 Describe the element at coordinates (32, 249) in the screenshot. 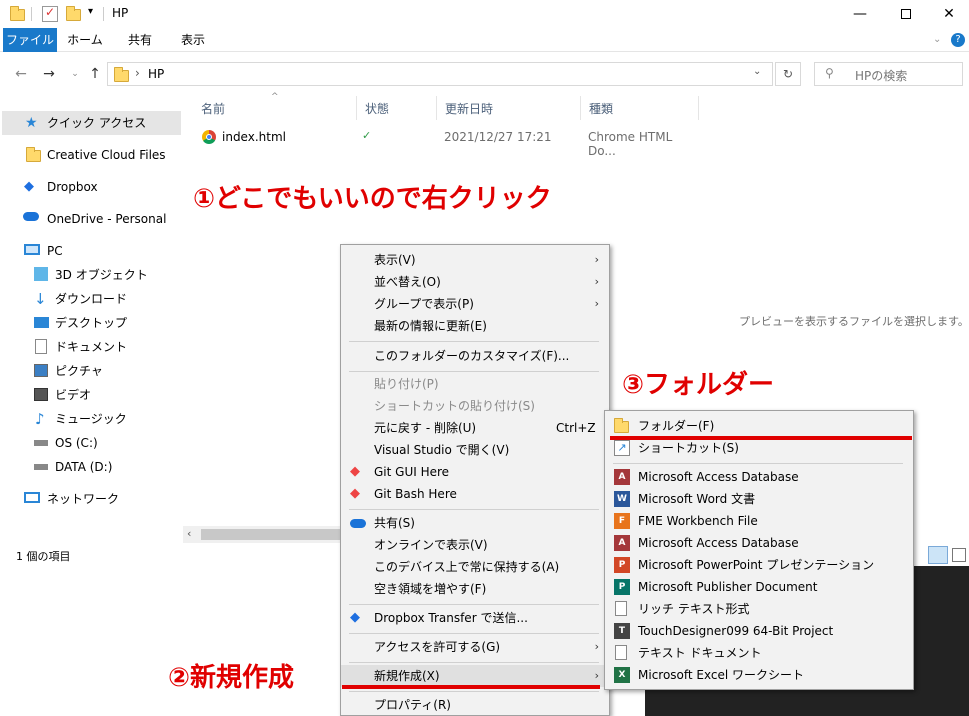

I see `pc-icon` at that location.